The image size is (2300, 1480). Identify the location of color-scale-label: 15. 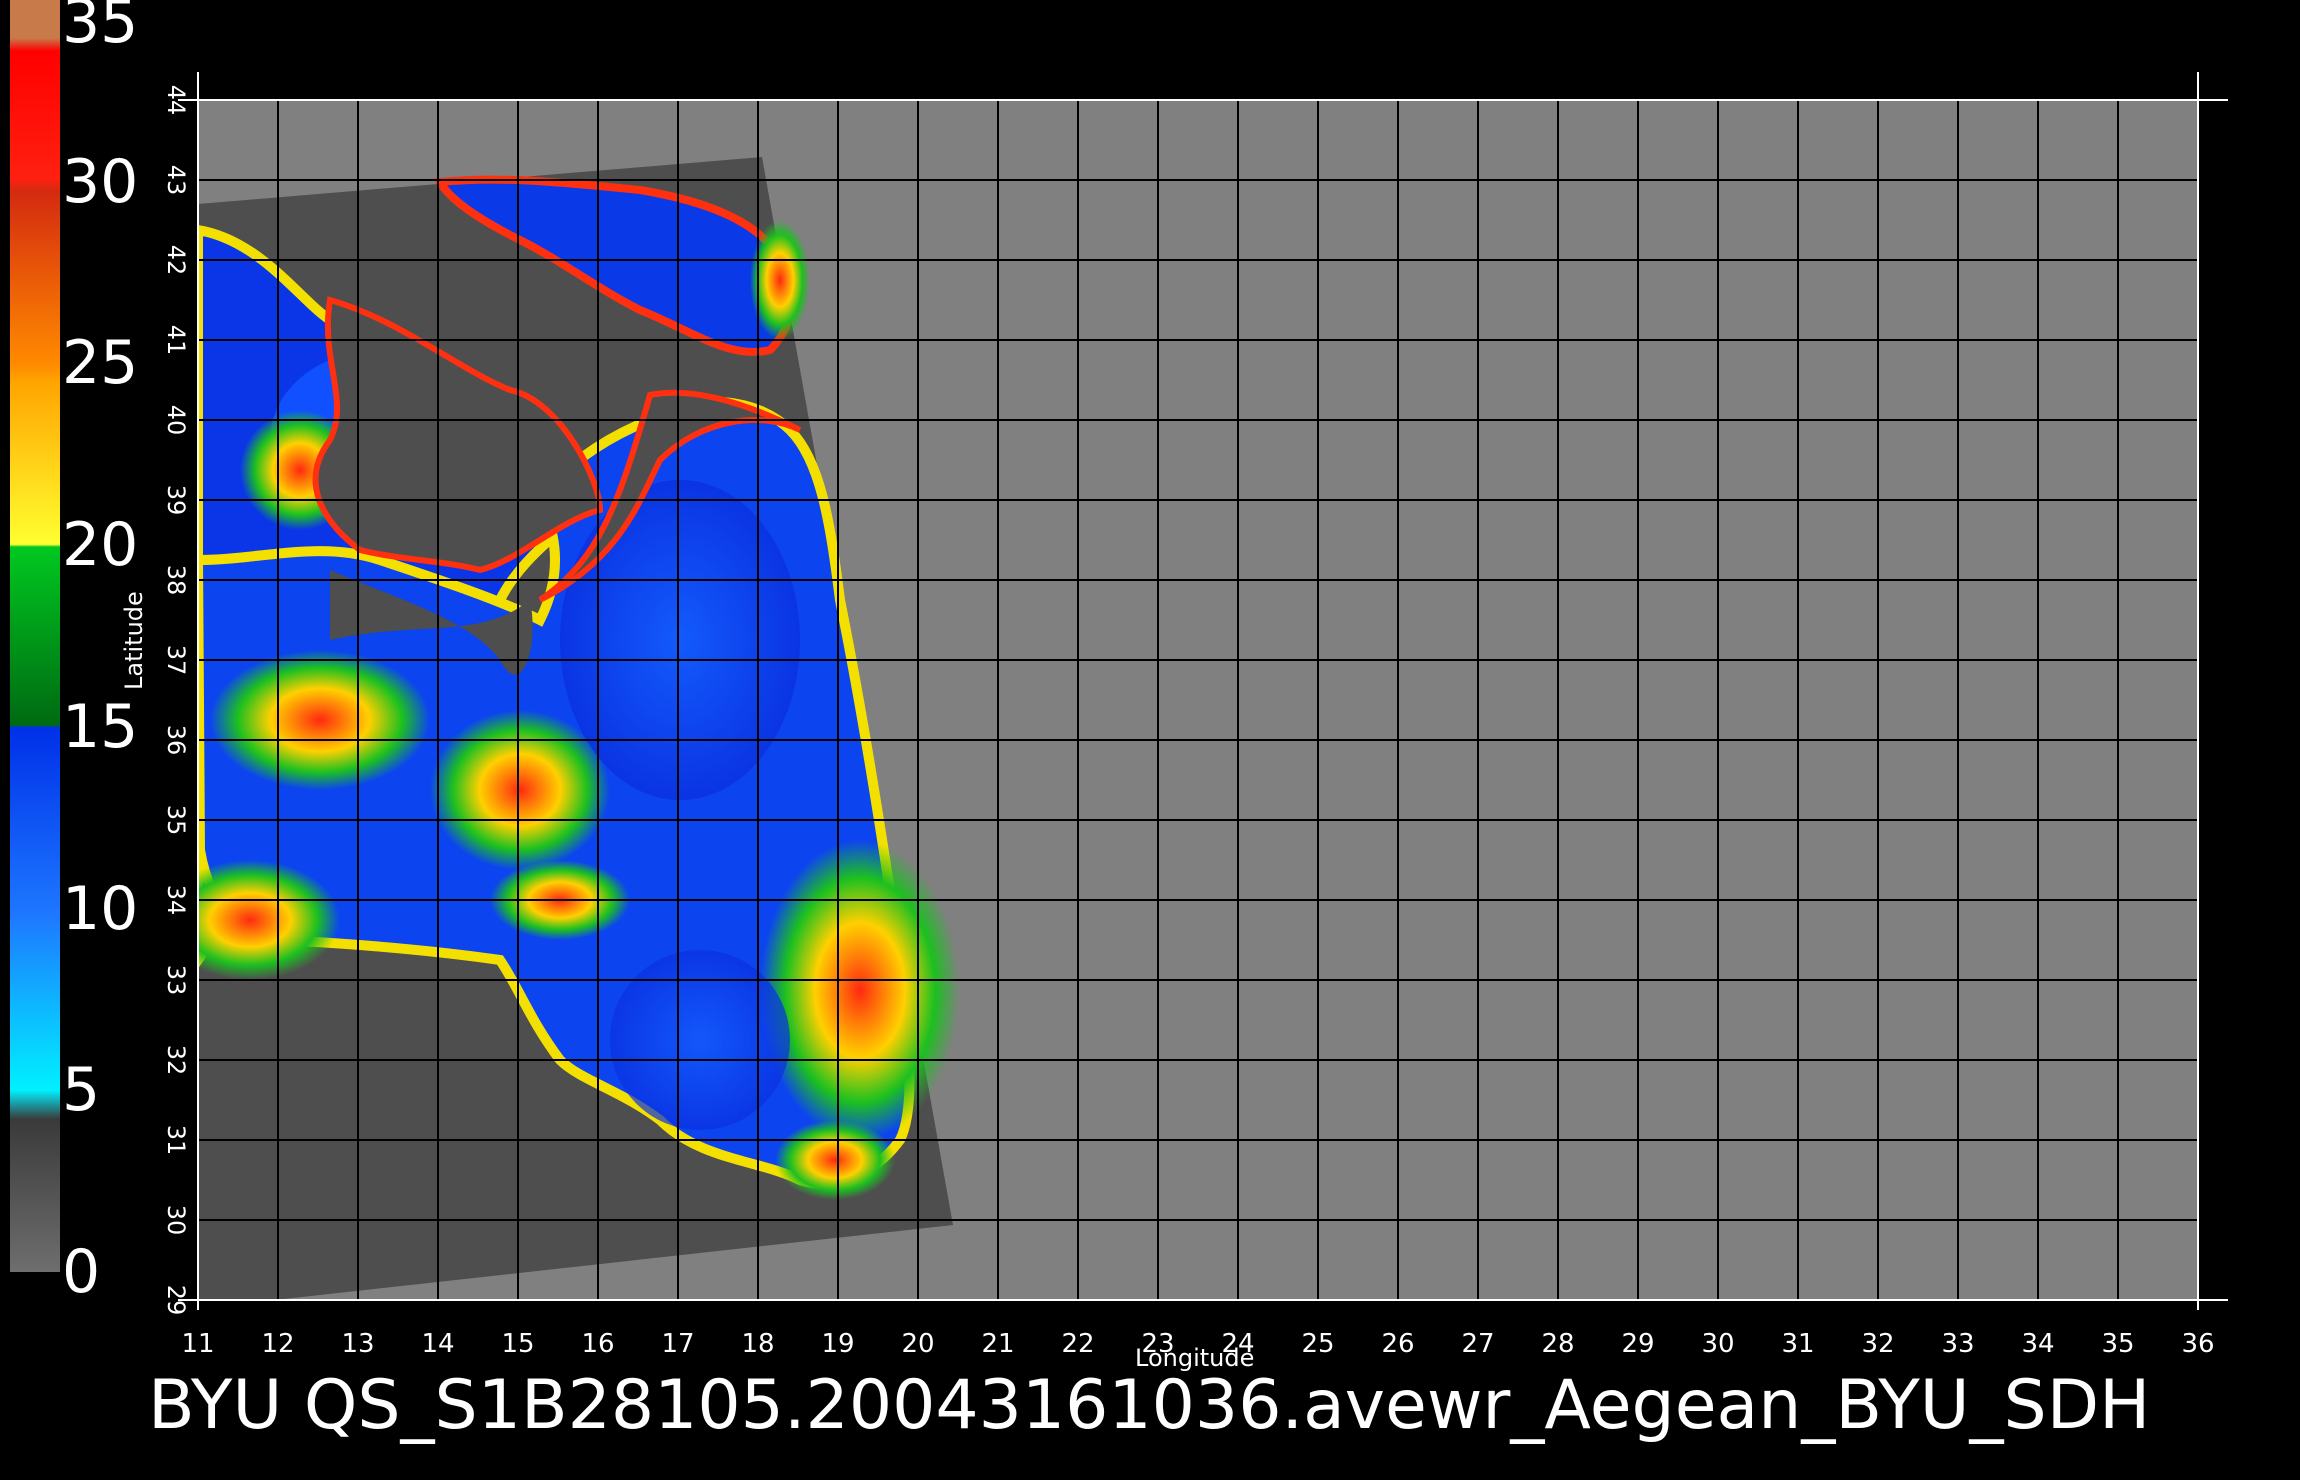
(100, 726).